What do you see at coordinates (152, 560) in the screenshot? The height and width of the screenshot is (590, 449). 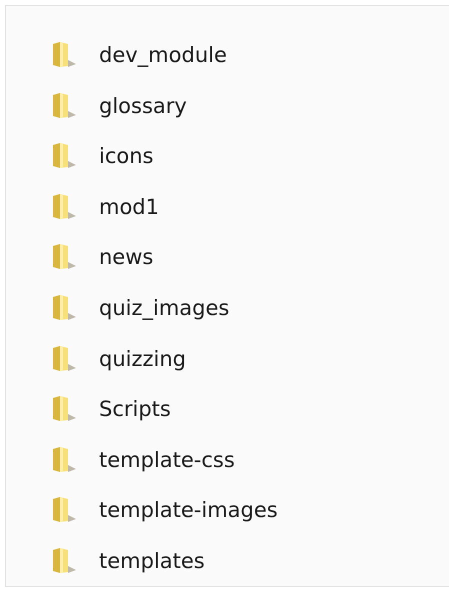 I see `folder-name: templates` at bounding box center [152, 560].